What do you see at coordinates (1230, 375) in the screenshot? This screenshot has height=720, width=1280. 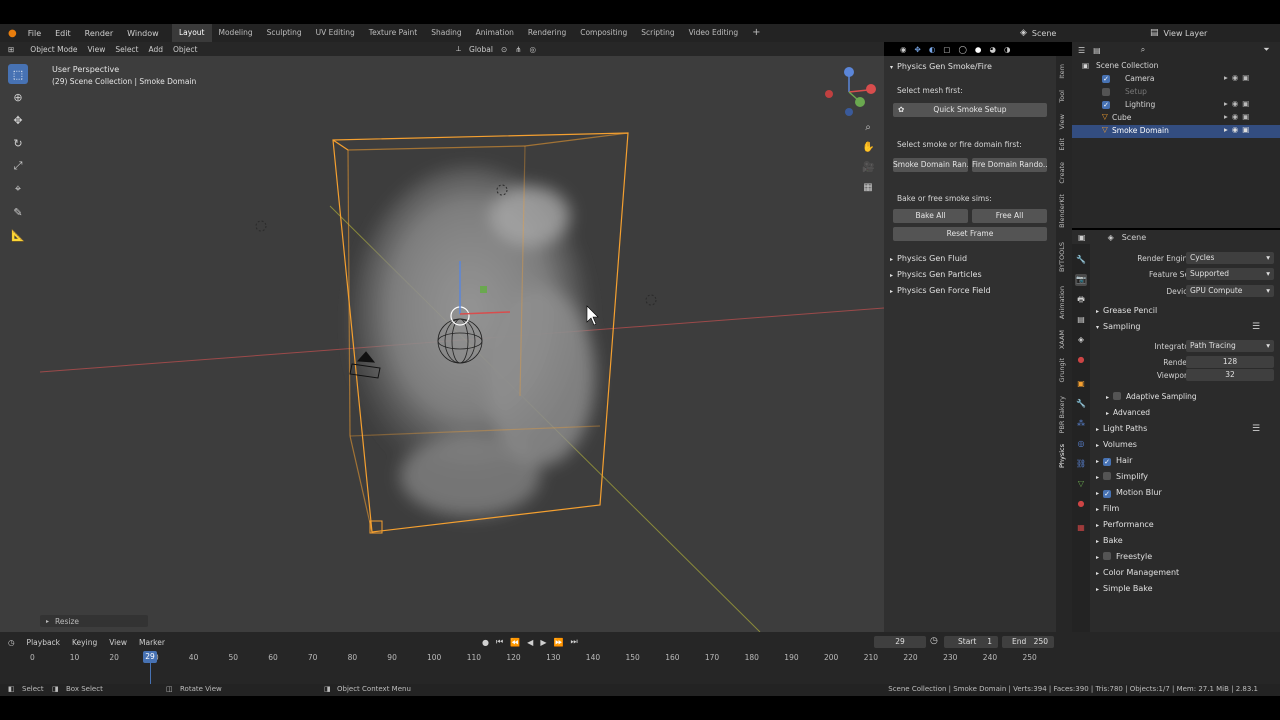 I see `viewport-samples-field: 32` at bounding box center [1230, 375].